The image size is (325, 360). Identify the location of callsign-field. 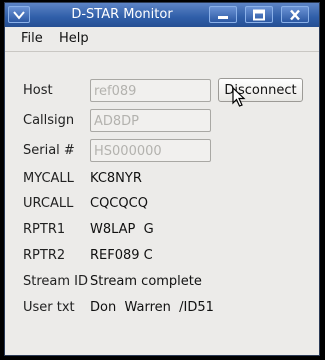
(150, 120).